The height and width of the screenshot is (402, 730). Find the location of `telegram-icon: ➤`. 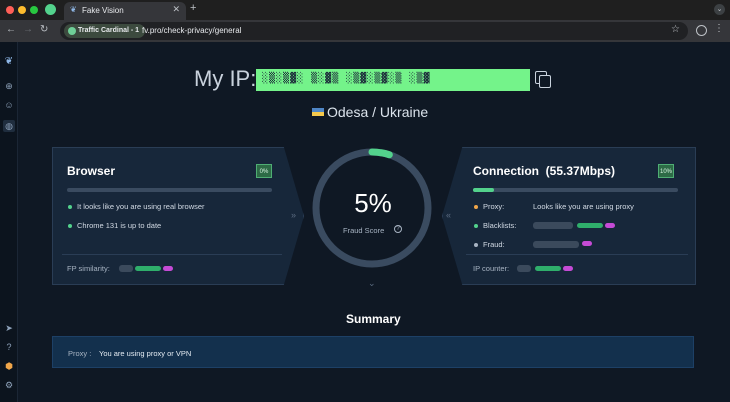

telegram-icon: ➤ is located at coordinates (9, 328).